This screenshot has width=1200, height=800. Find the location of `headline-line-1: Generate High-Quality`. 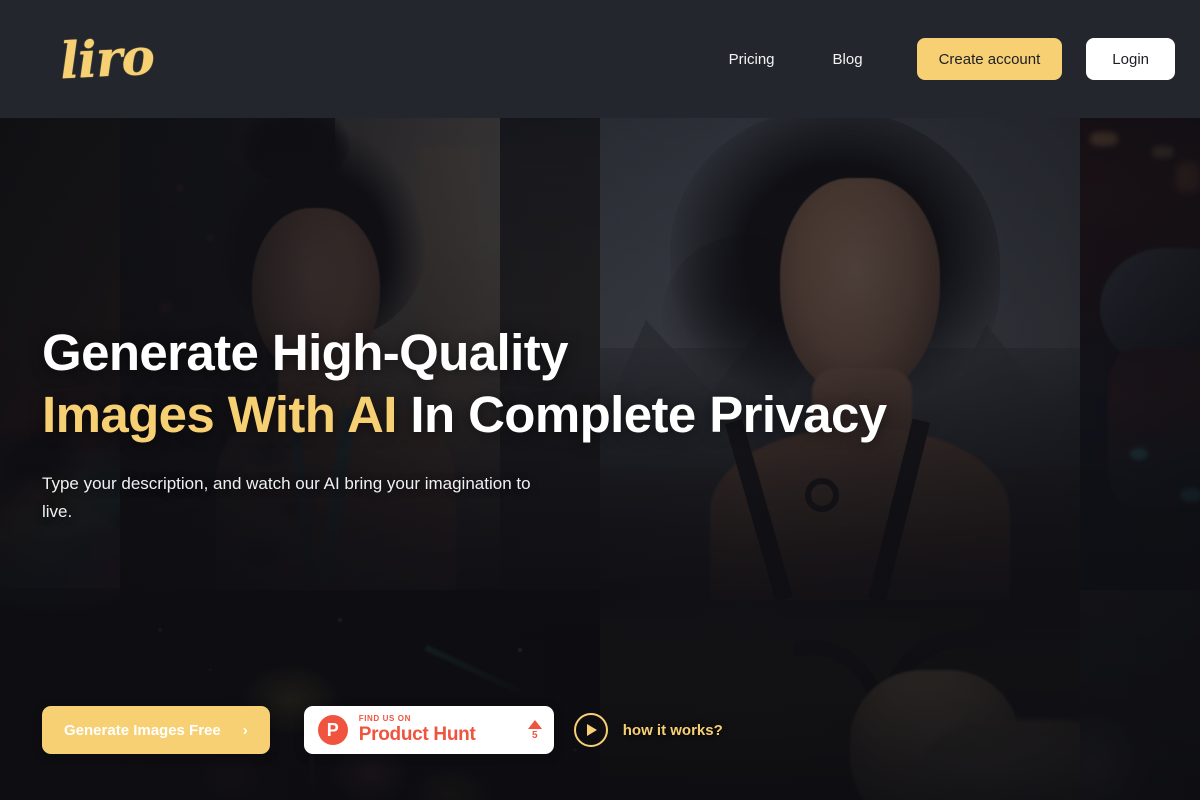

headline-line-1: Generate High-Quality is located at coordinates (305, 352).